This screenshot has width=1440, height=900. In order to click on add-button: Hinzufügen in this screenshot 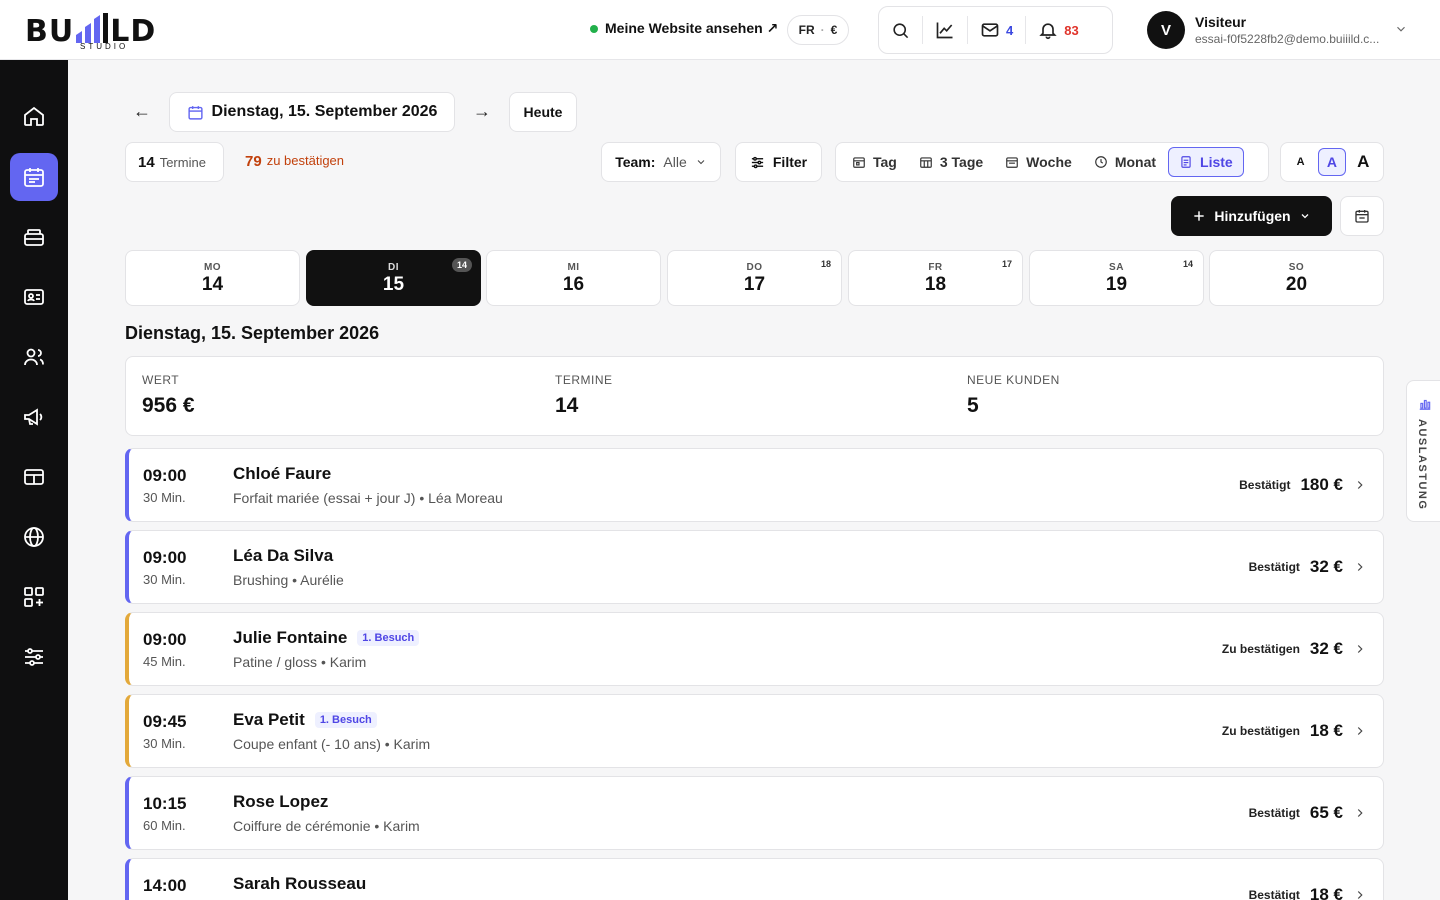, I will do `click(1251, 216)`.